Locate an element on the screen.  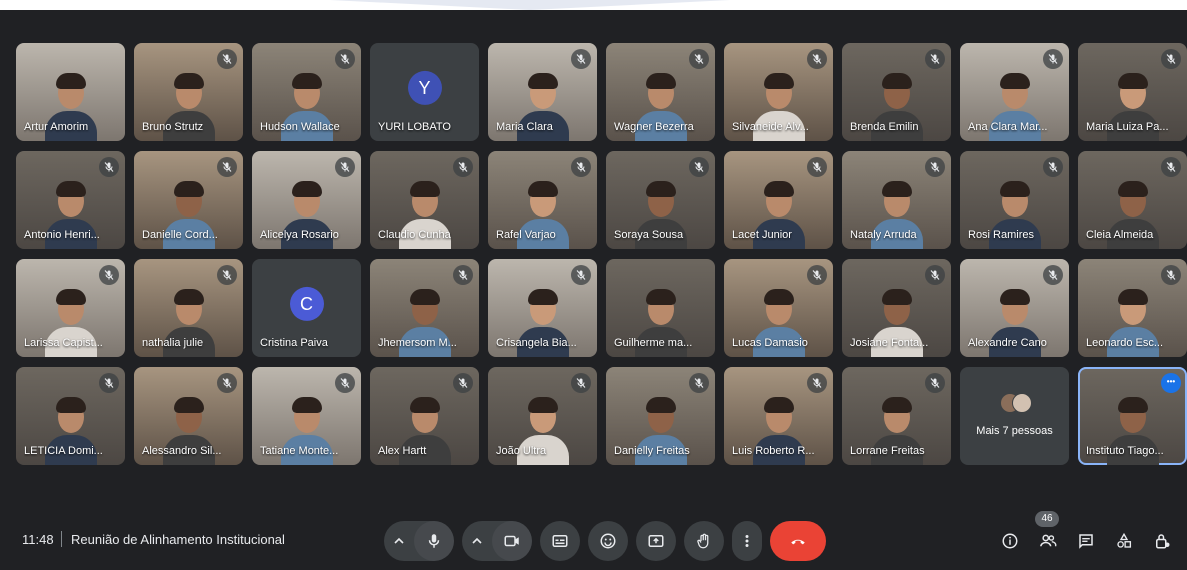
participant-tile: Alexandre Cano is located at coordinates (1014, 308).